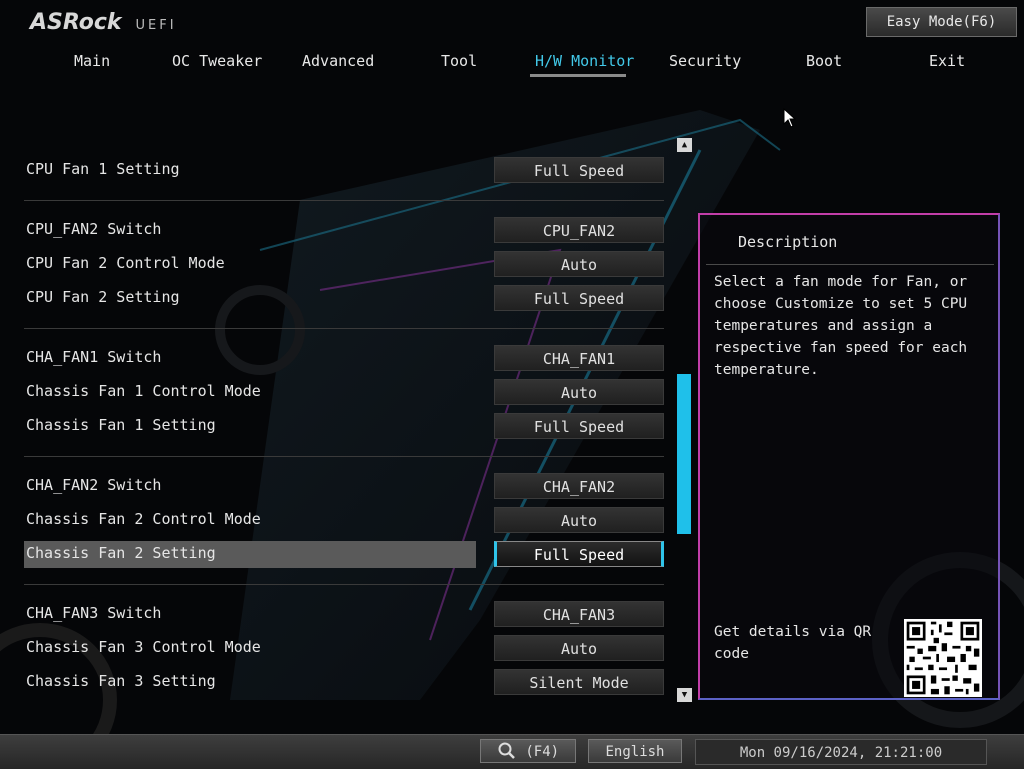  What do you see at coordinates (506, 750) in the screenshot?
I see `search-icon` at bounding box center [506, 750].